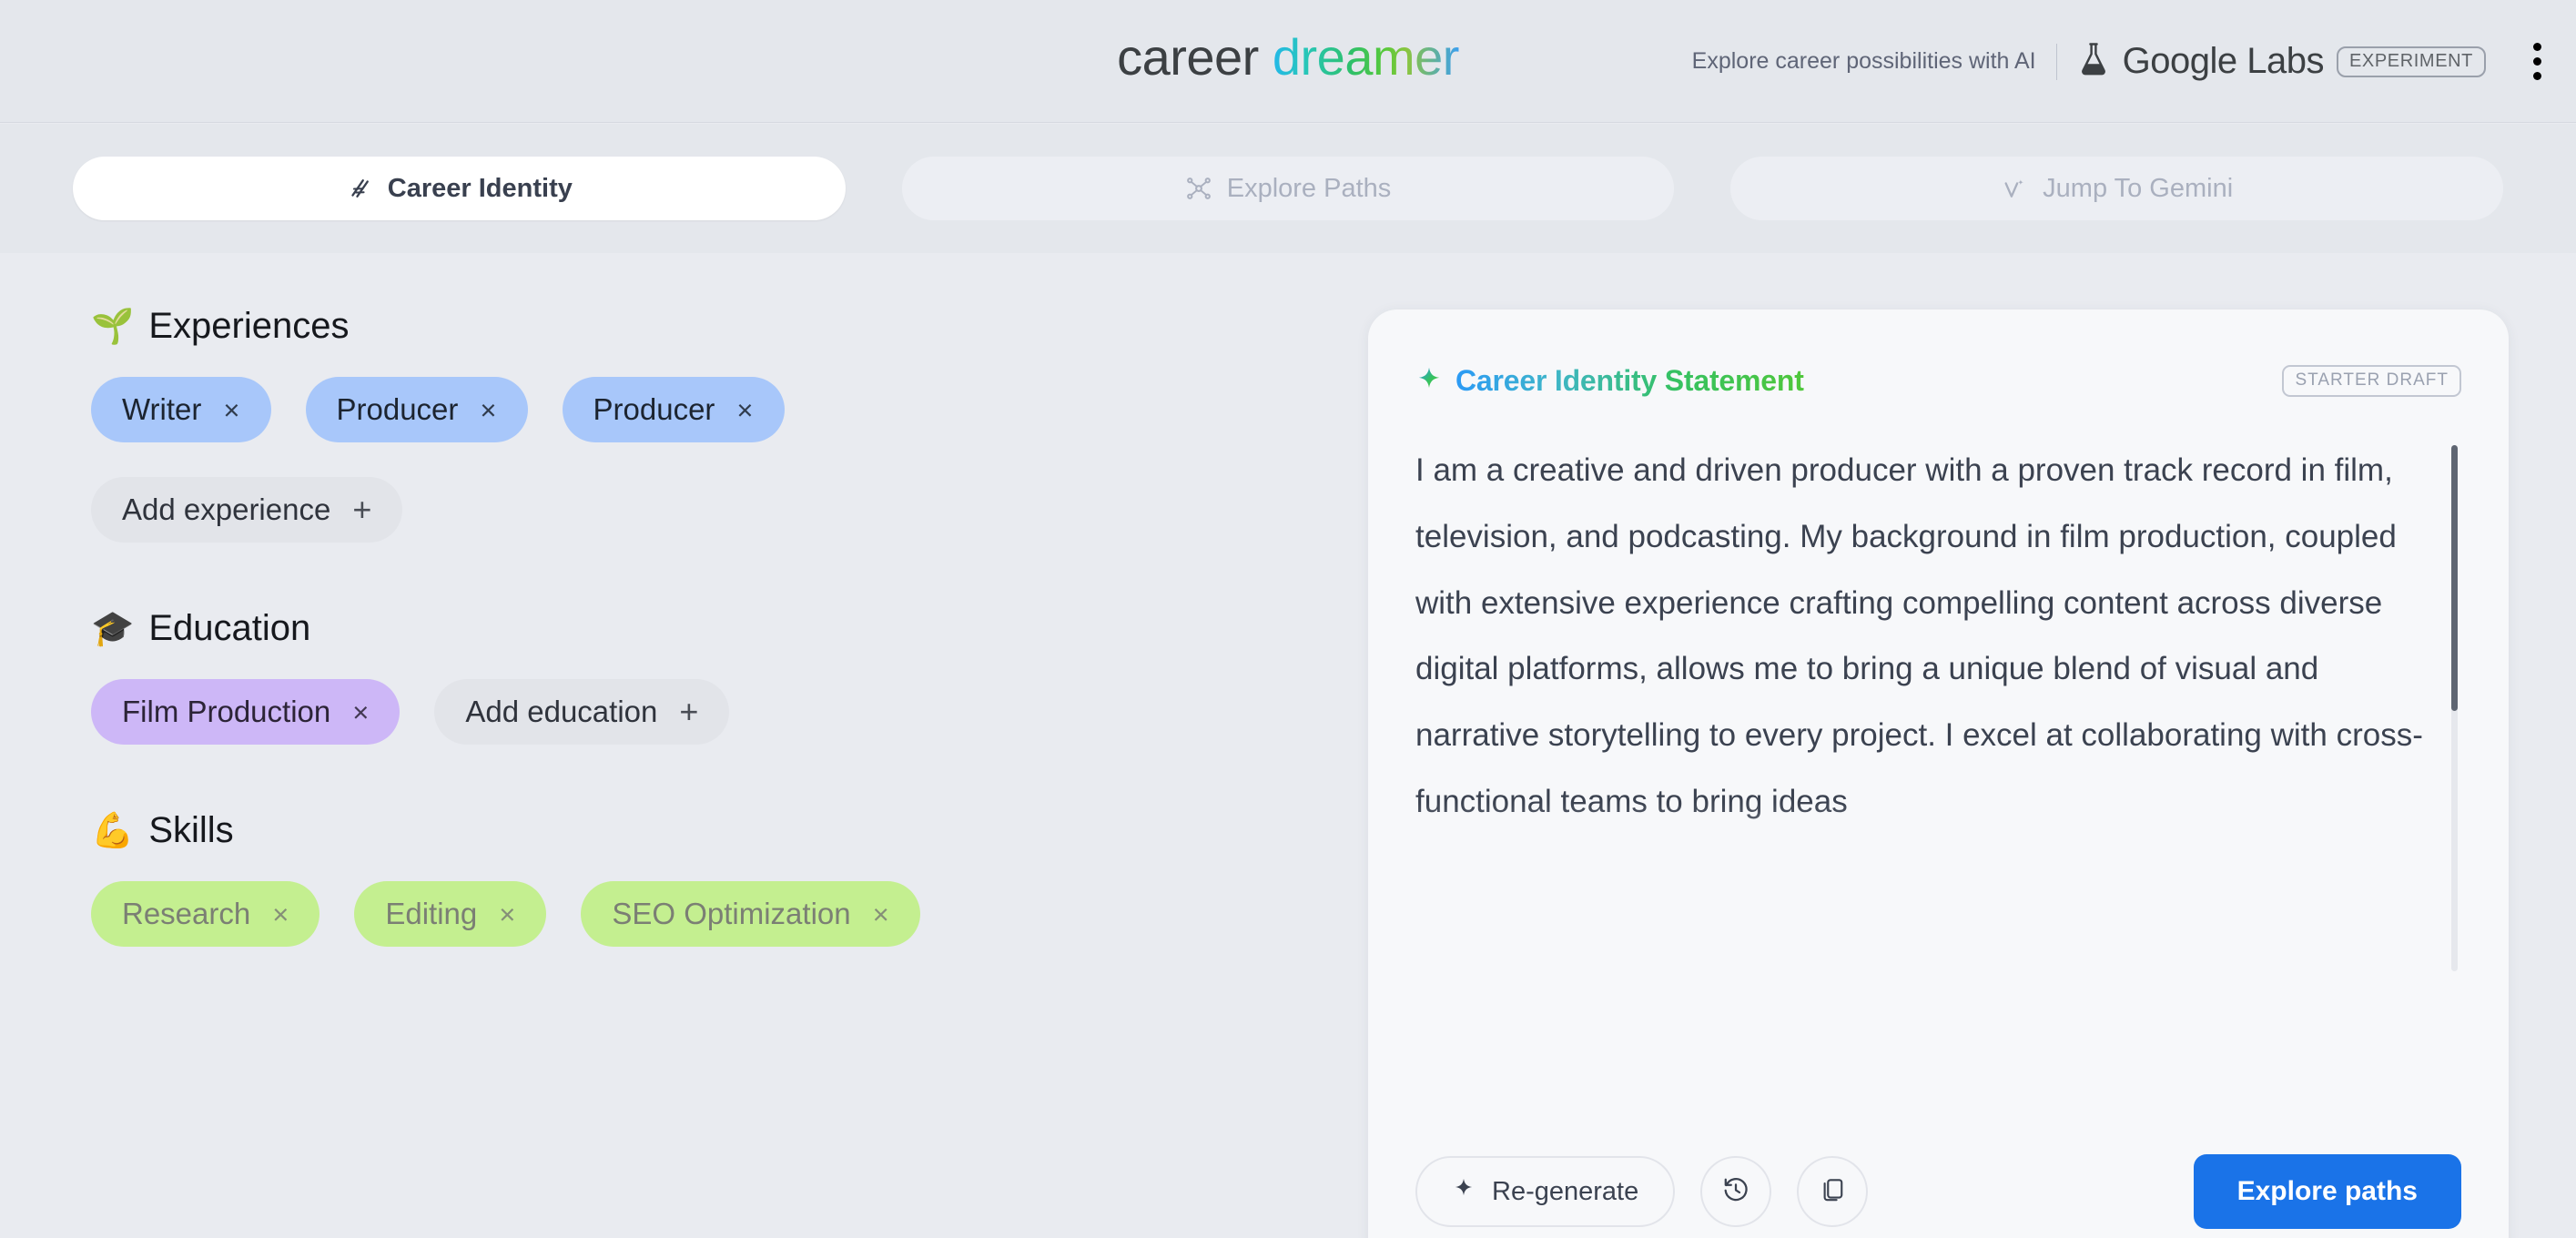  What do you see at coordinates (2327, 1191) in the screenshot?
I see `explore-paths-button: Explore paths` at bounding box center [2327, 1191].